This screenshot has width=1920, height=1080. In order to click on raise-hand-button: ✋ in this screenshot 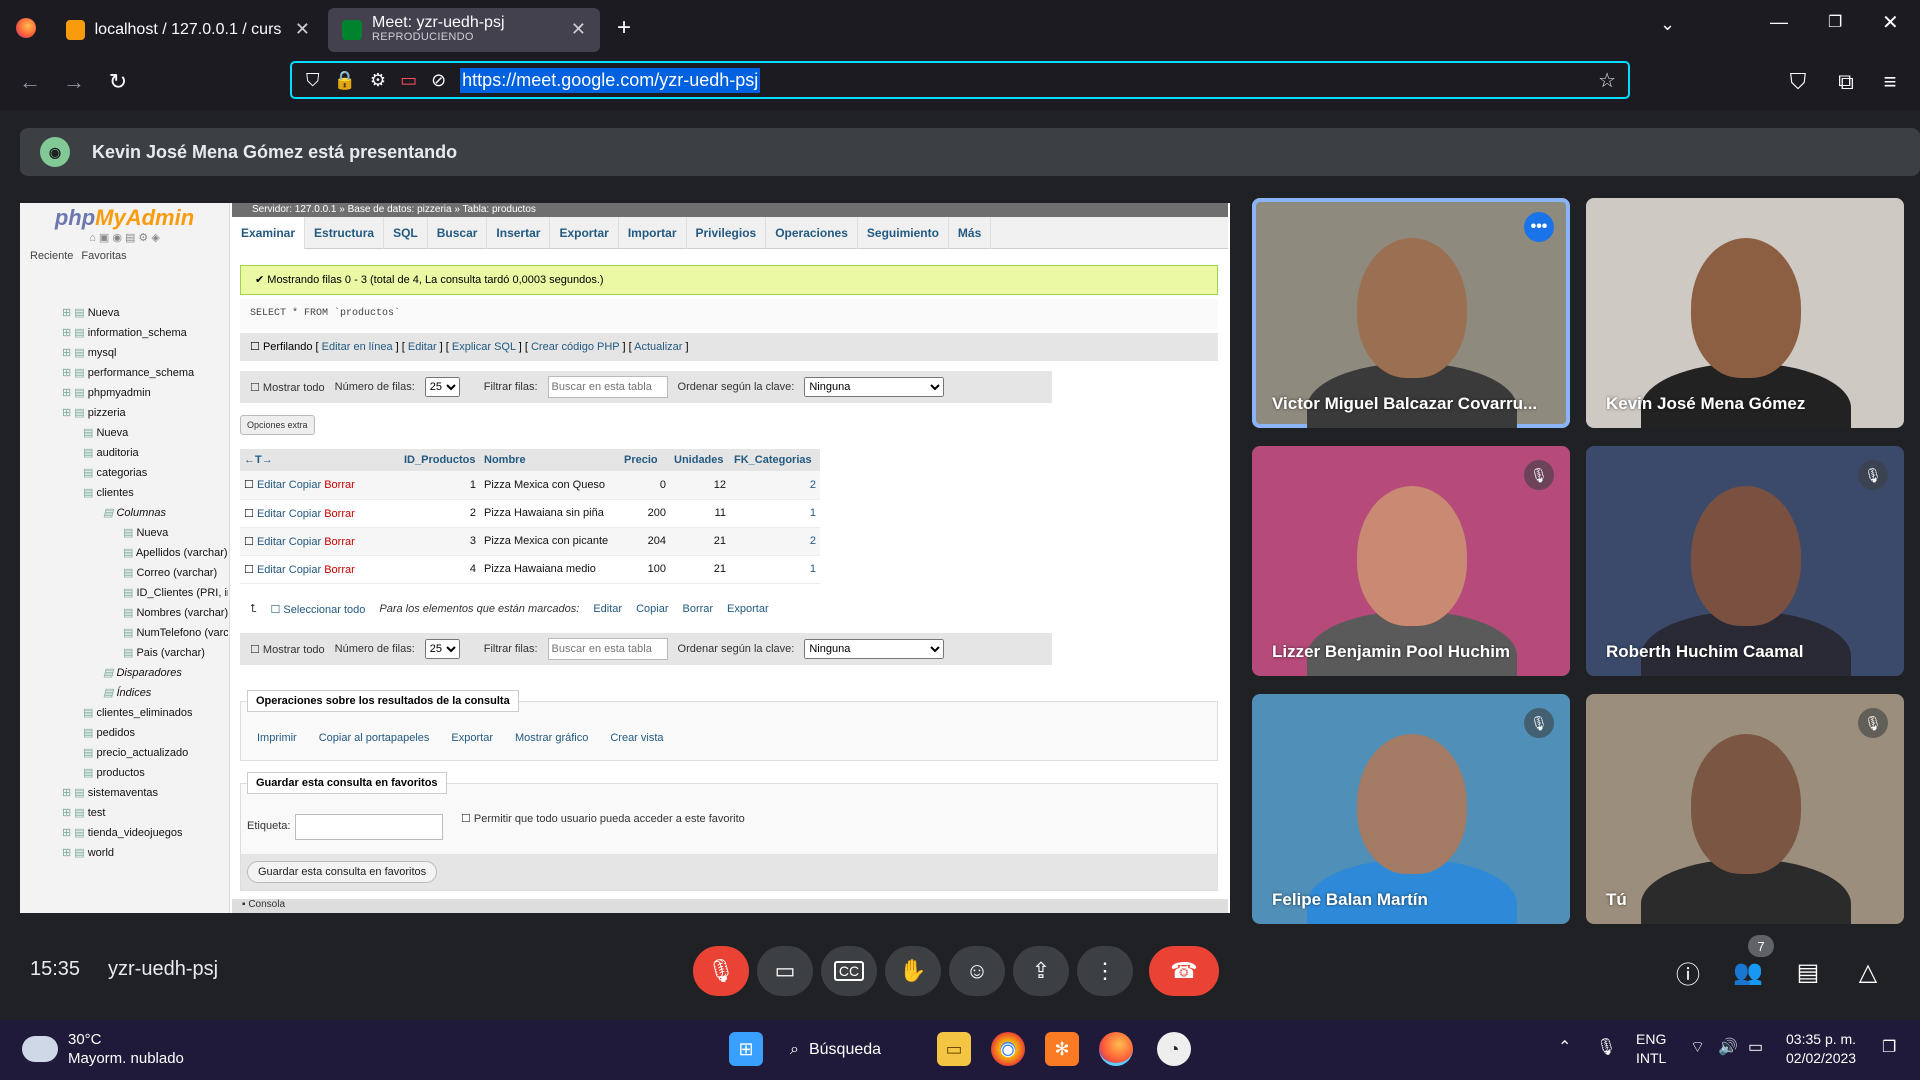, I will do `click(913, 971)`.